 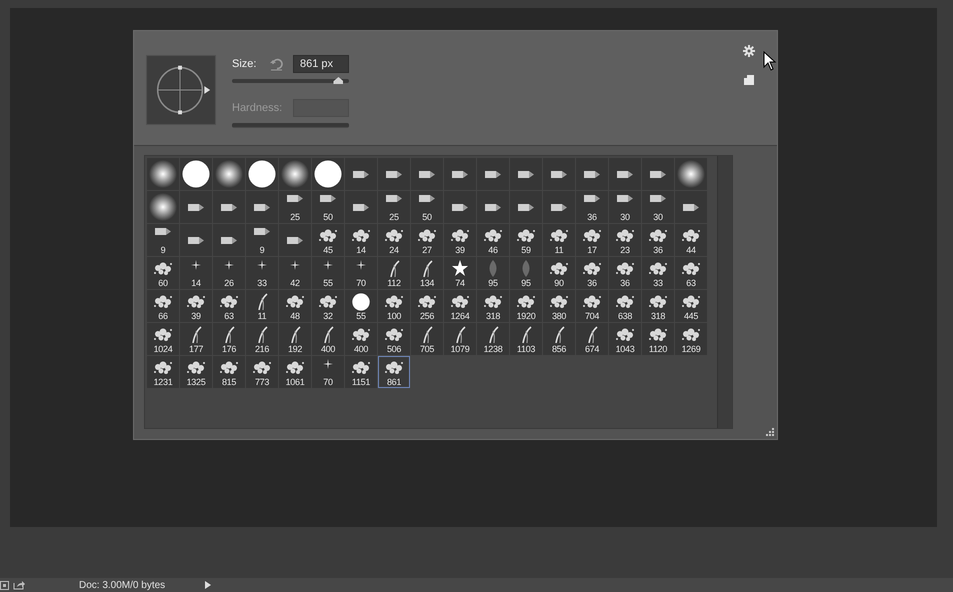 I want to click on brush-preset: 1061, so click(x=295, y=372).